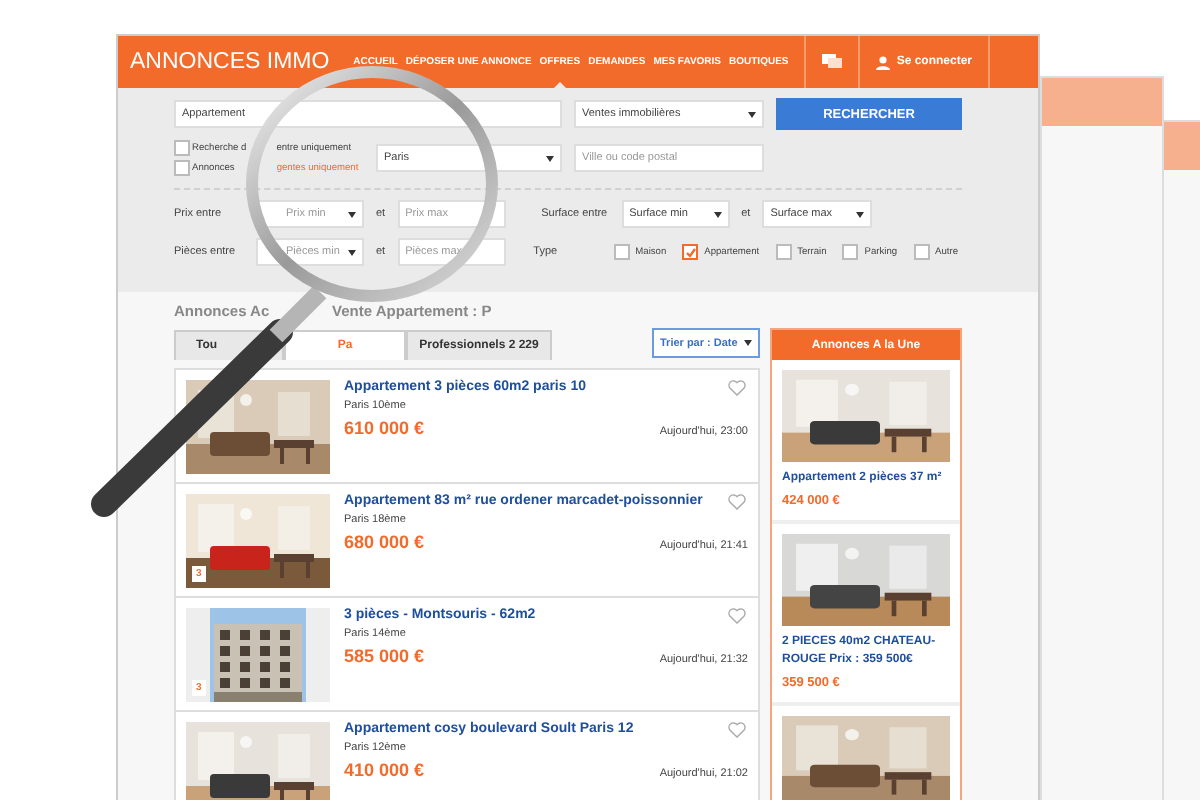 The image size is (1200, 800). What do you see at coordinates (384, 542) in the screenshot?
I see `listing-price: 680 000 €` at bounding box center [384, 542].